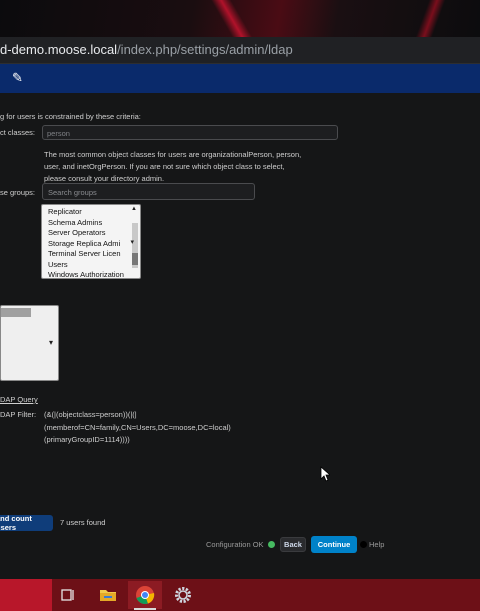 The height and width of the screenshot is (611, 480). I want to click on groups-search-placeholder: Search groups, so click(72, 192).